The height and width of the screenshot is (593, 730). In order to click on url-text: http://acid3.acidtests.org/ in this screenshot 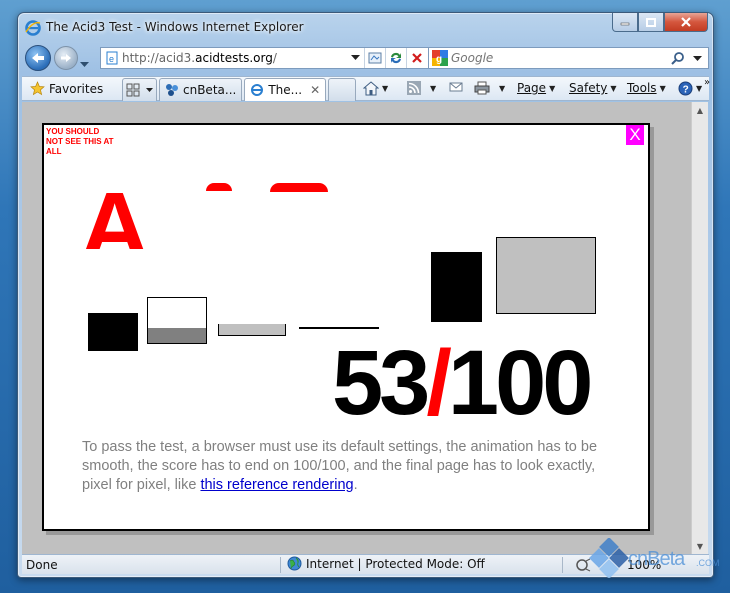, I will do `click(199, 58)`.